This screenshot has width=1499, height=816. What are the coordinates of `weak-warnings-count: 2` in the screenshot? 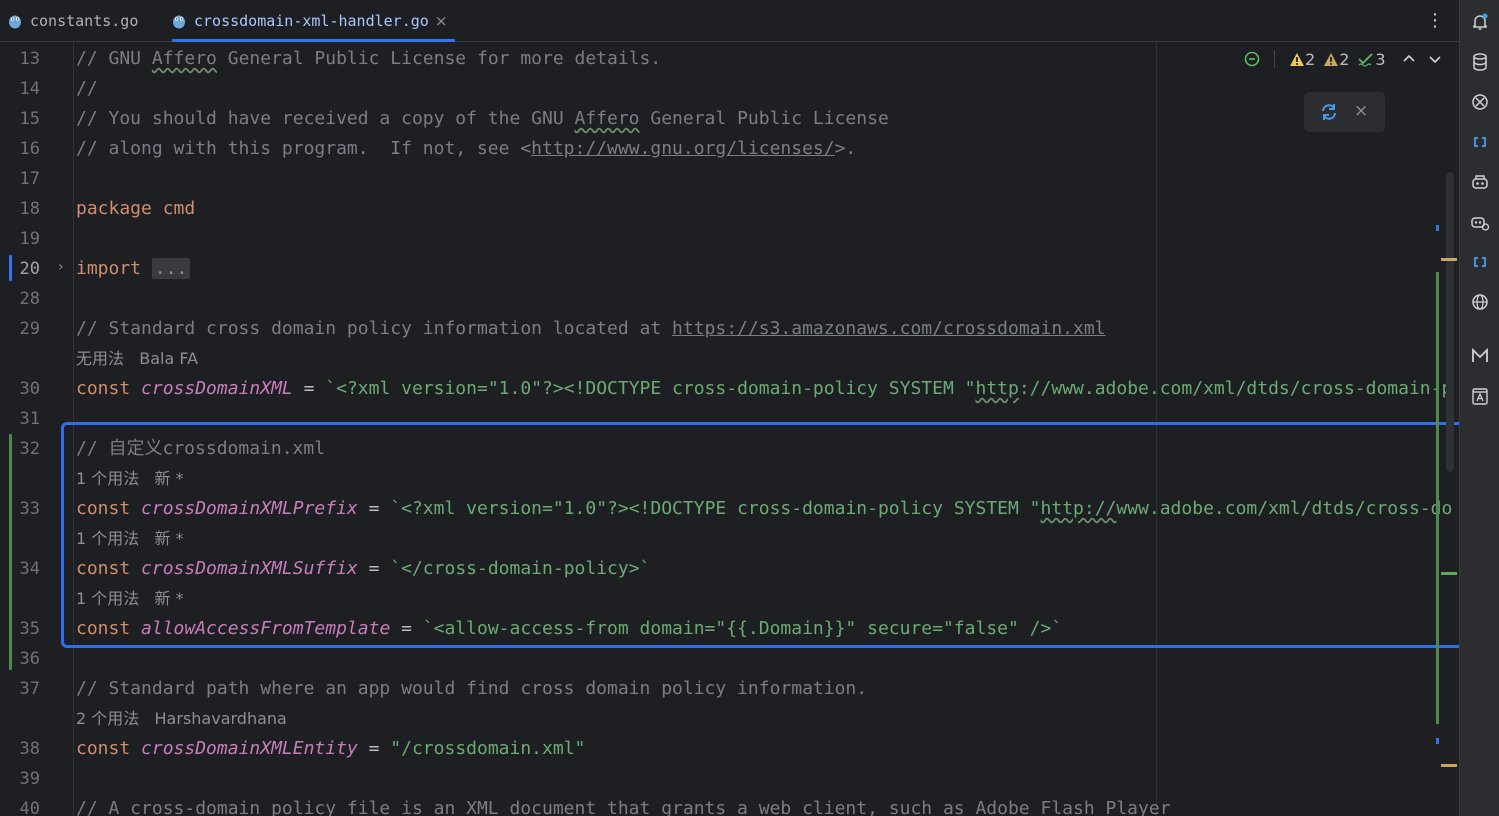 It's located at (1336, 59).